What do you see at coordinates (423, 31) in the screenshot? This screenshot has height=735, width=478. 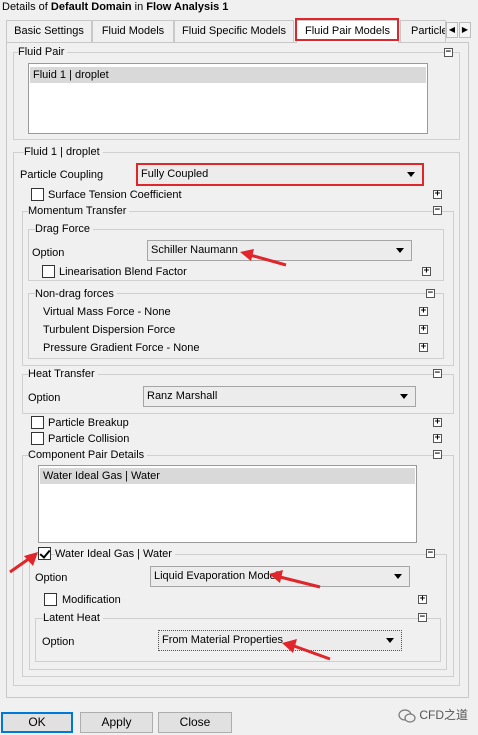 I see `tab-particle: Particle` at bounding box center [423, 31].